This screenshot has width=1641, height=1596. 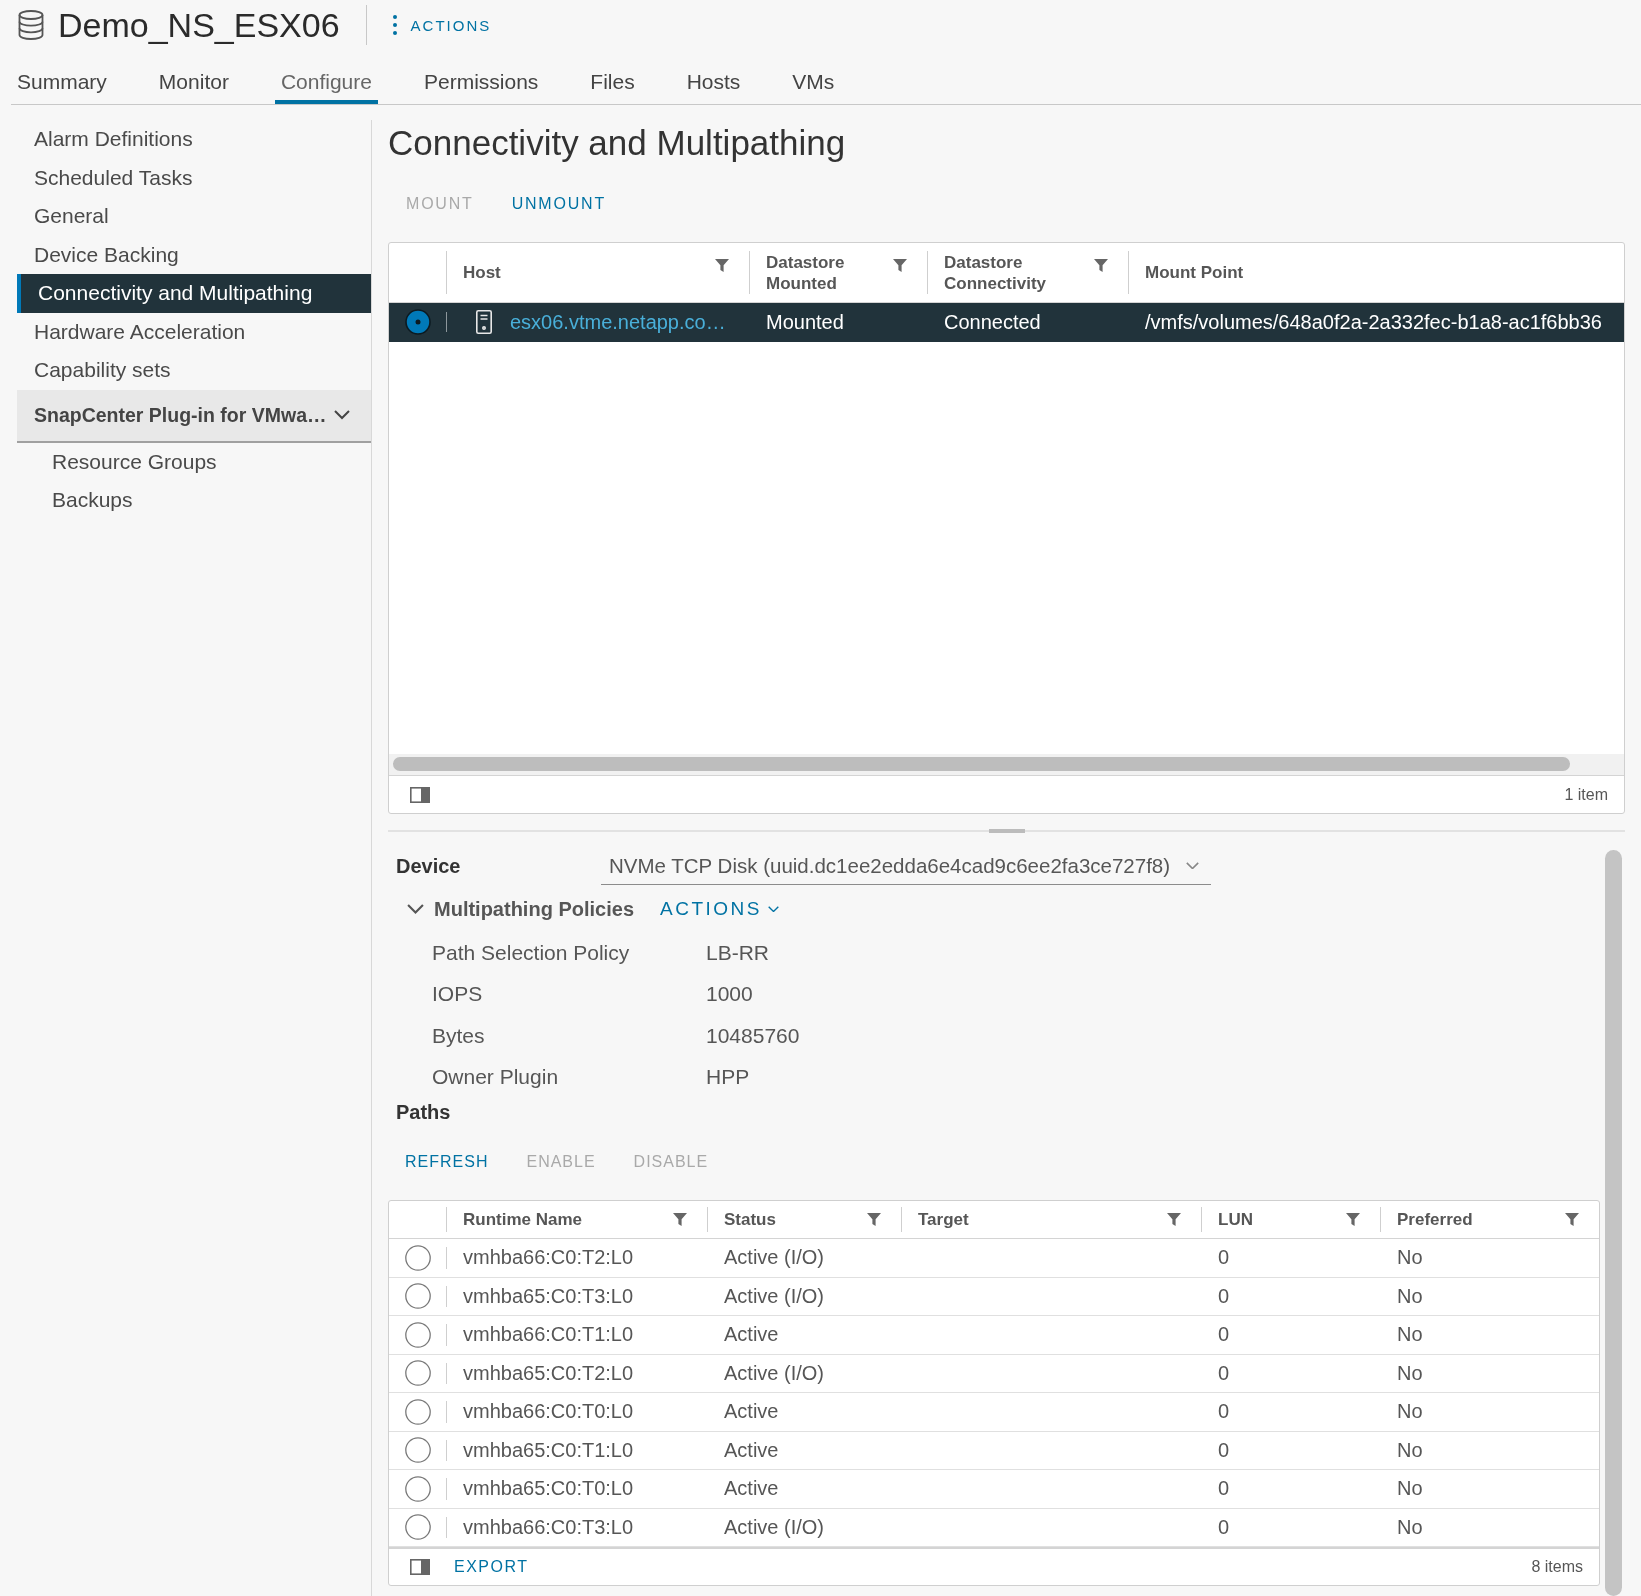 What do you see at coordinates (447, 1162) in the screenshot?
I see `toolbar-button: REFRESH` at bounding box center [447, 1162].